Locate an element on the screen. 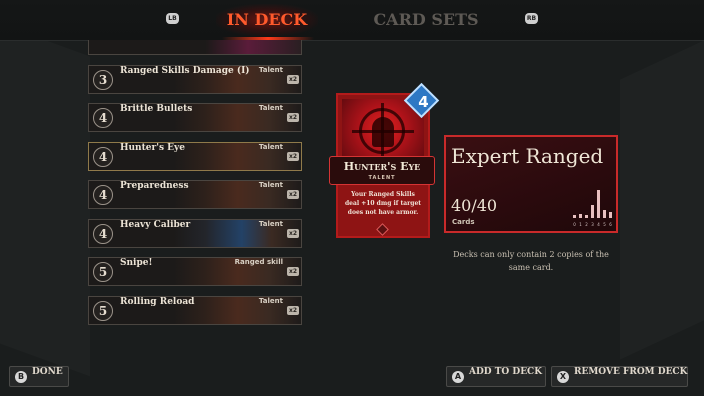  histogram-tick-label: 2 is located at coordinates (586, 224).